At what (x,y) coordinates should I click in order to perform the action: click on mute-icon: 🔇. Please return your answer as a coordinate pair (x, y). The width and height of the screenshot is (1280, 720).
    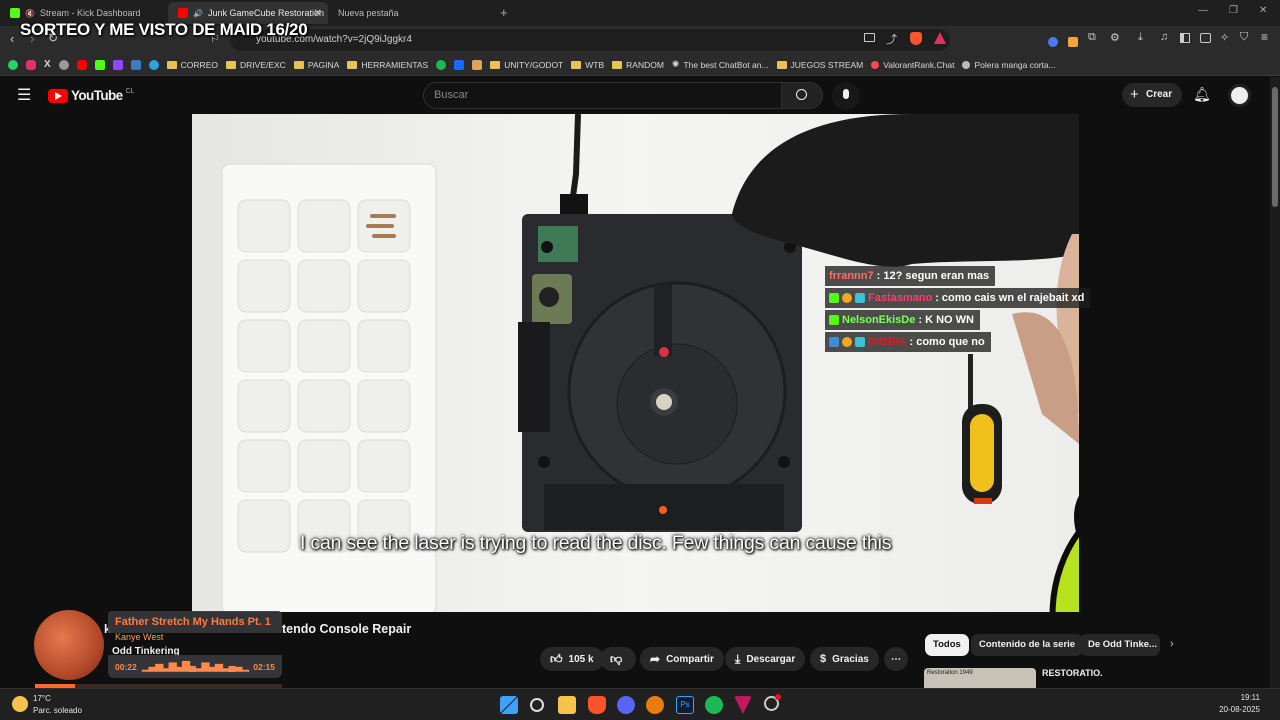
    Looking at the image, I should click on (30, 13).